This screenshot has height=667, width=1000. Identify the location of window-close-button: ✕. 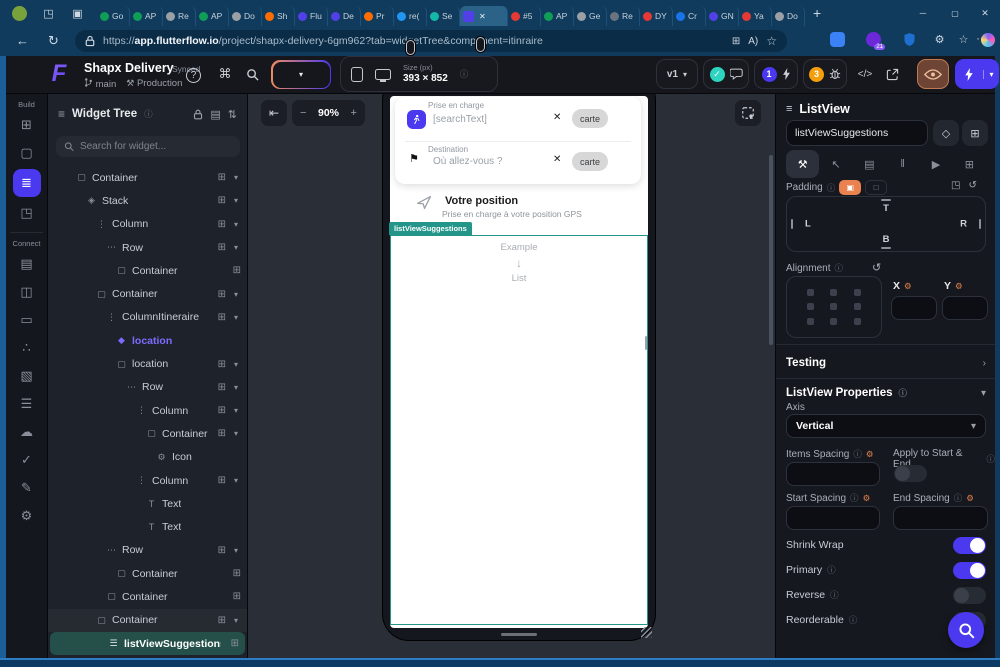
(985, 13).